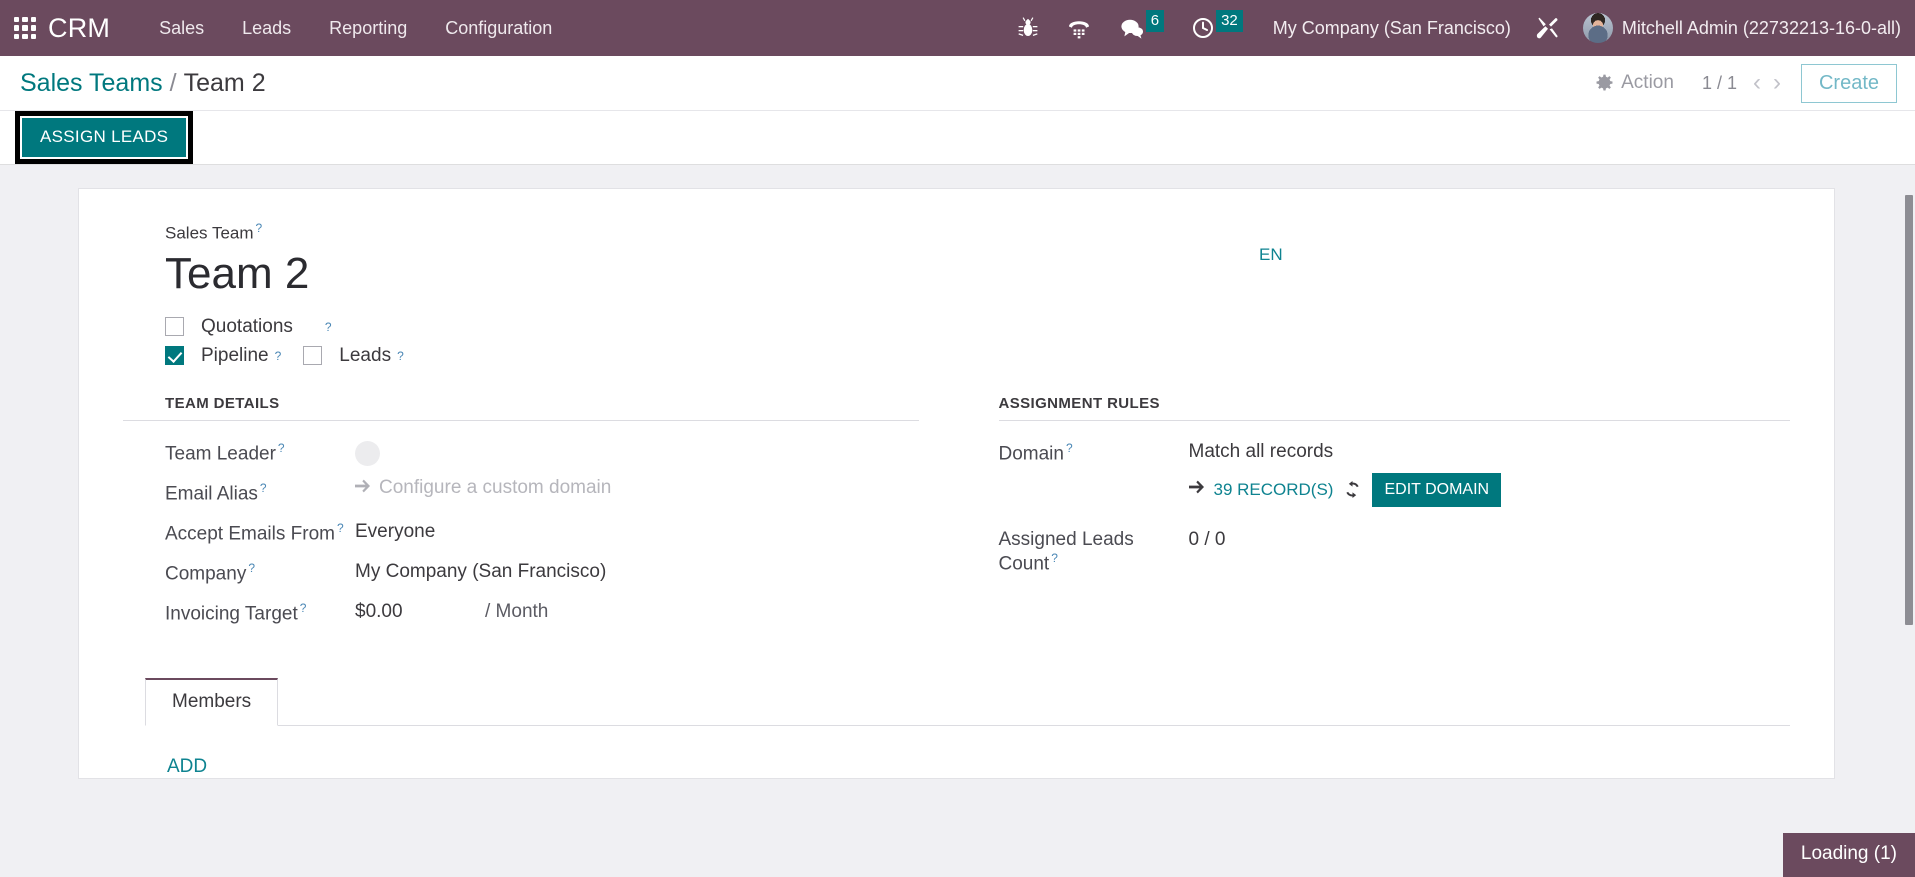 This screenshot has width=1915, height=877. Describe the element at coordinates (368, 28) in the screenshot. I see `menu-reporting: Reporting` at that location.